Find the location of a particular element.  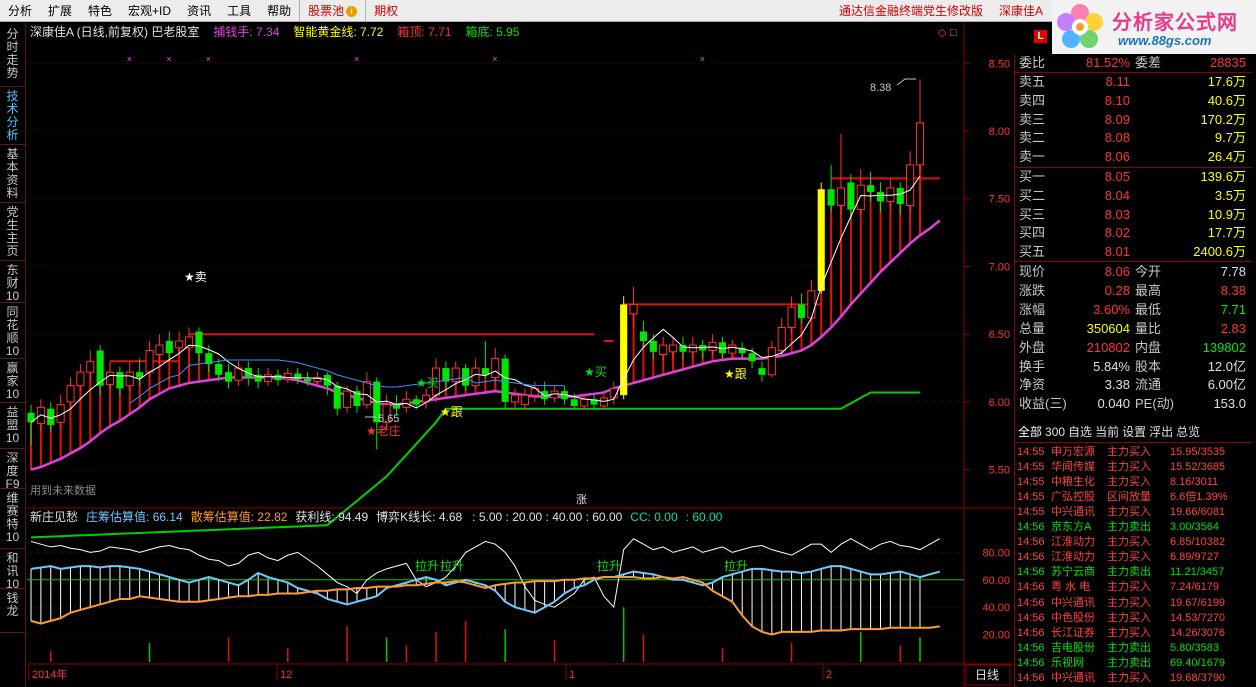

ticker-row: 14:56 江淮动力 主力买入 6.85/10382 is located at coordinates (1133, 542).